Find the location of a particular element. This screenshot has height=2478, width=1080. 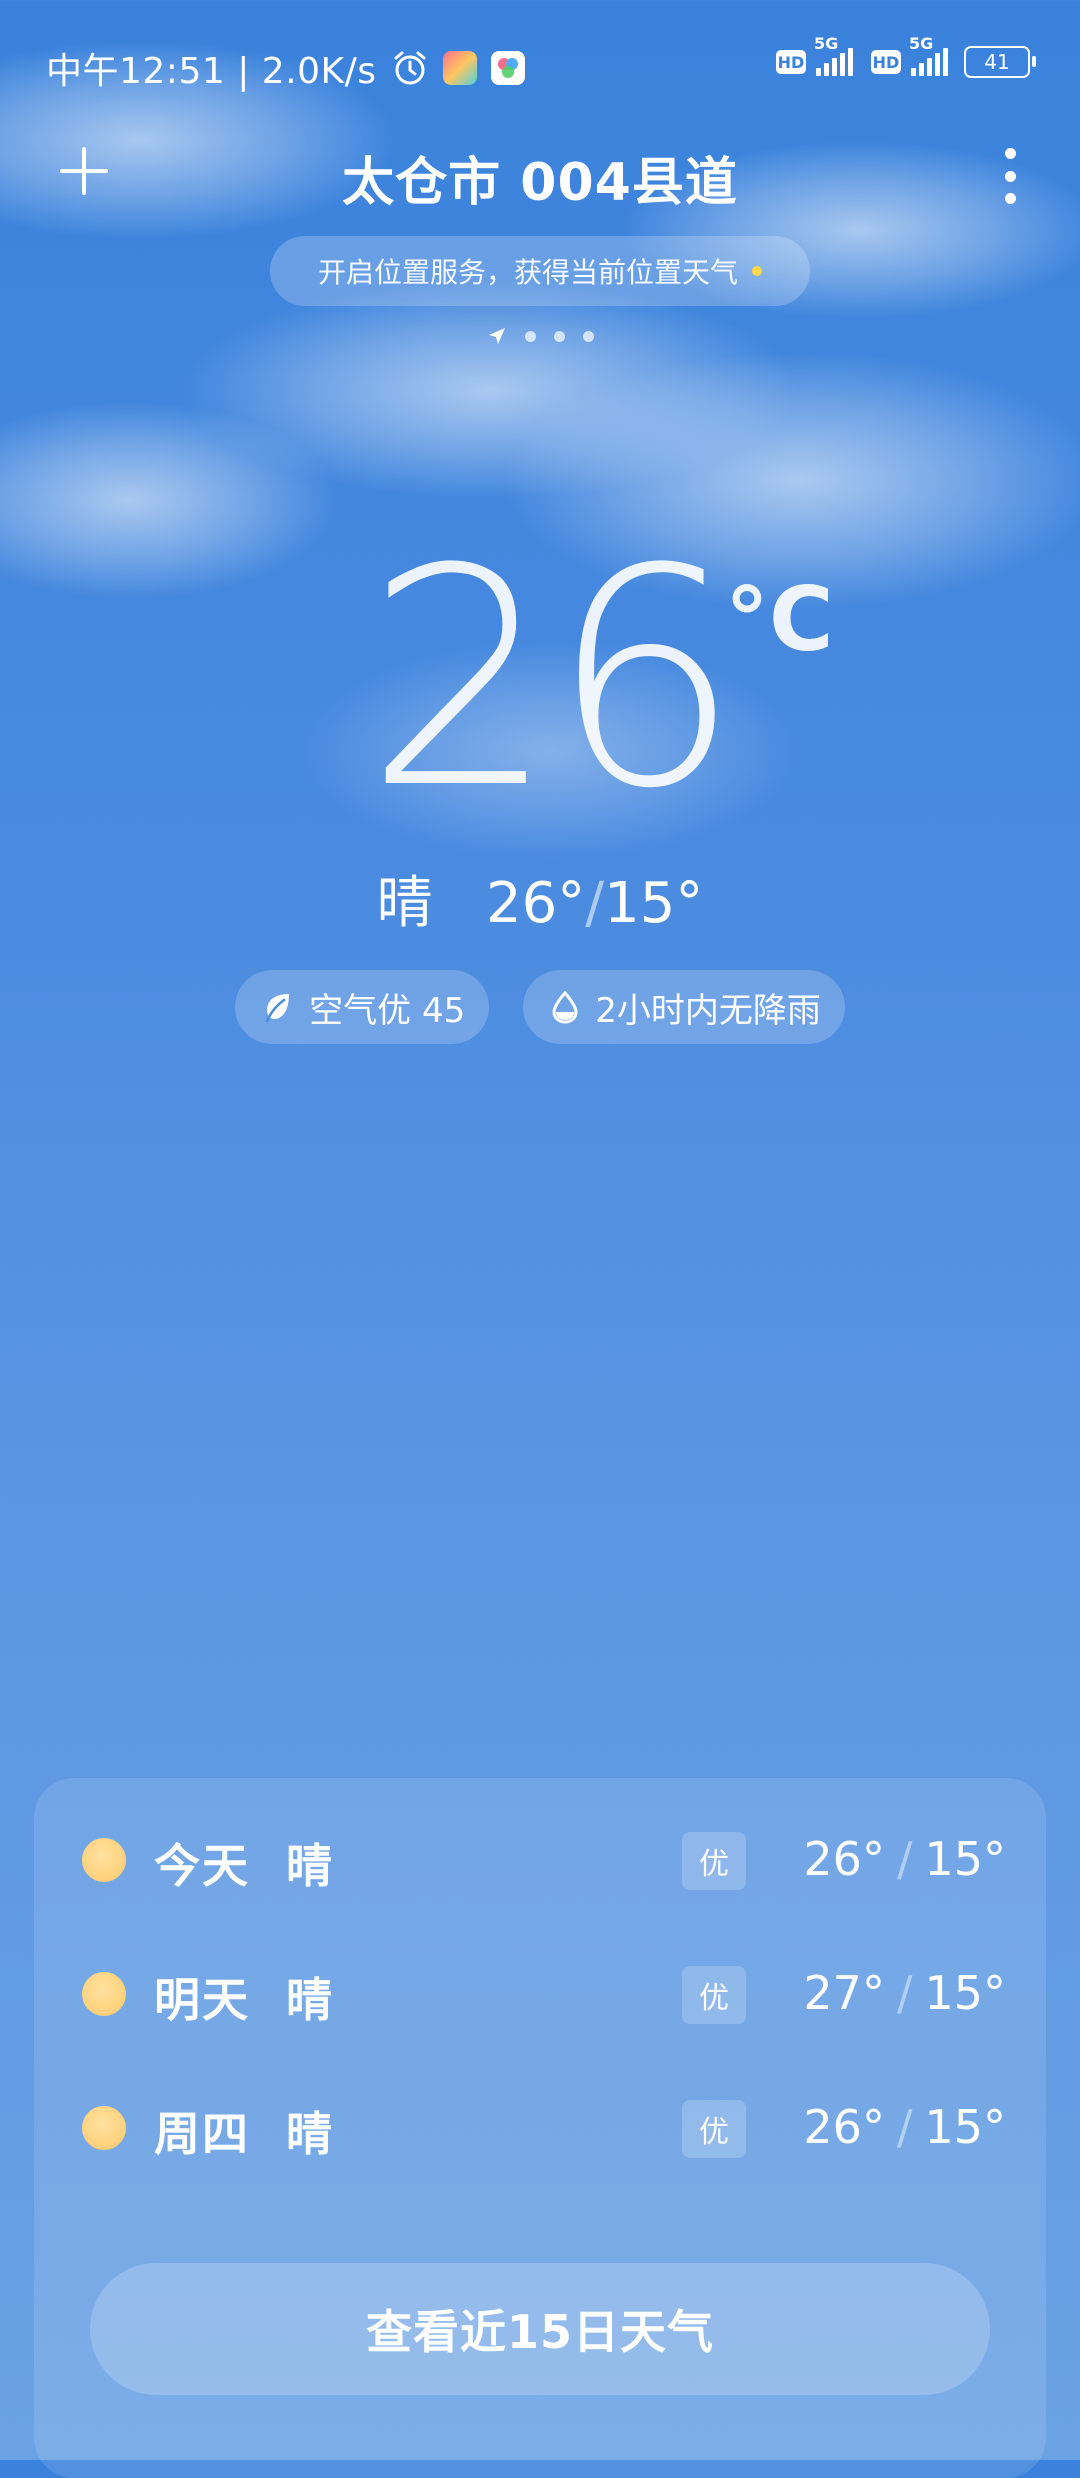

forecast-temp-range: 27°/15° is located at coordinates (904, 1993).